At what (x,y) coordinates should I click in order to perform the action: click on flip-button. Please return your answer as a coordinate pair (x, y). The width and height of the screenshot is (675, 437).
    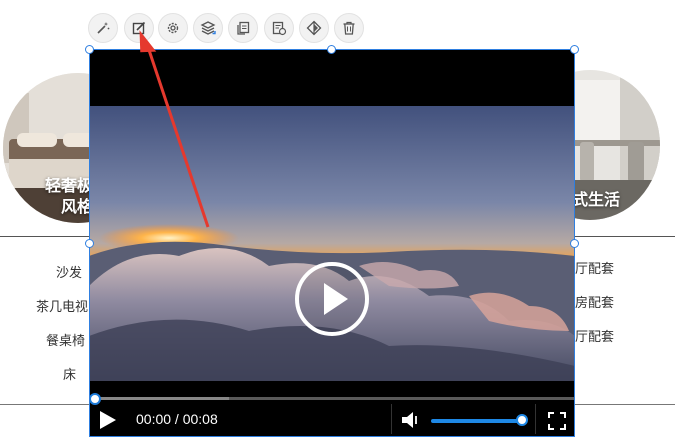
    Looking at the image, I should click on (314, 28).